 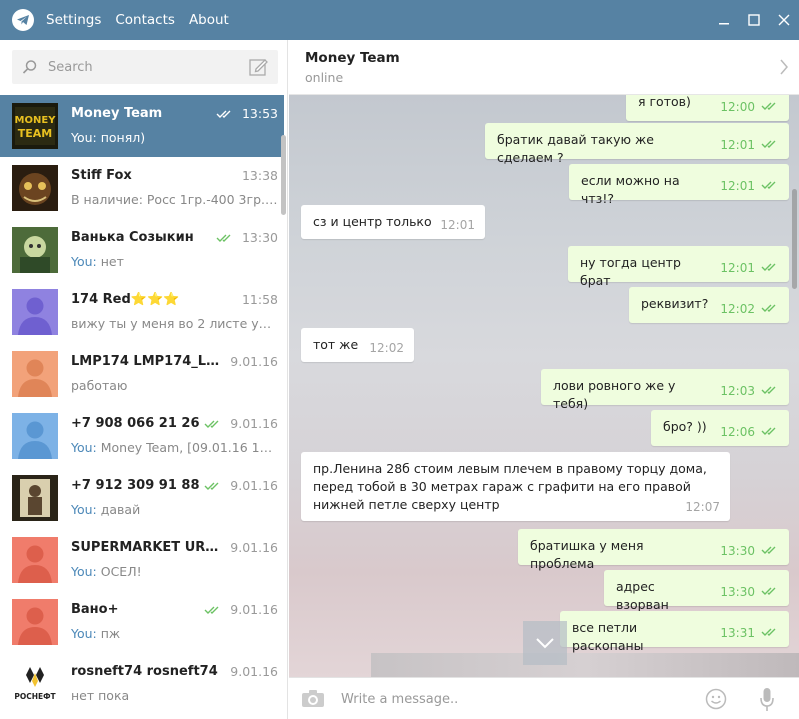 What do you see at coordinates (737, 107) in the screenshot?
I see `message-time: 12:00` at bounding box center [737, 107].